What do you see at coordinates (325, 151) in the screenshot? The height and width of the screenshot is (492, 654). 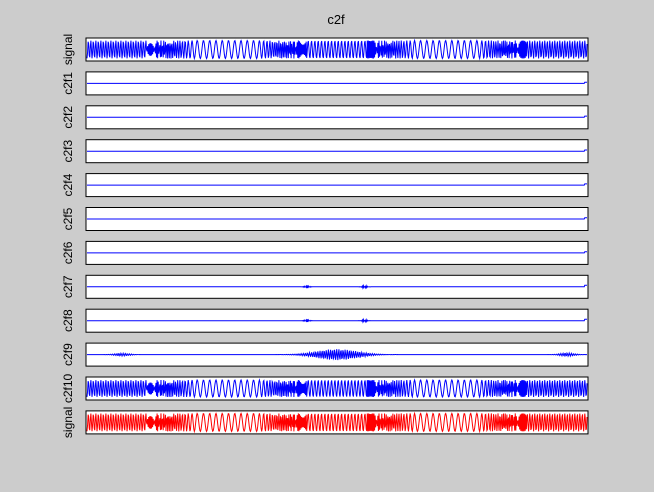 I see `subplot-panel: c2f3` at bounding box center [325, 151].